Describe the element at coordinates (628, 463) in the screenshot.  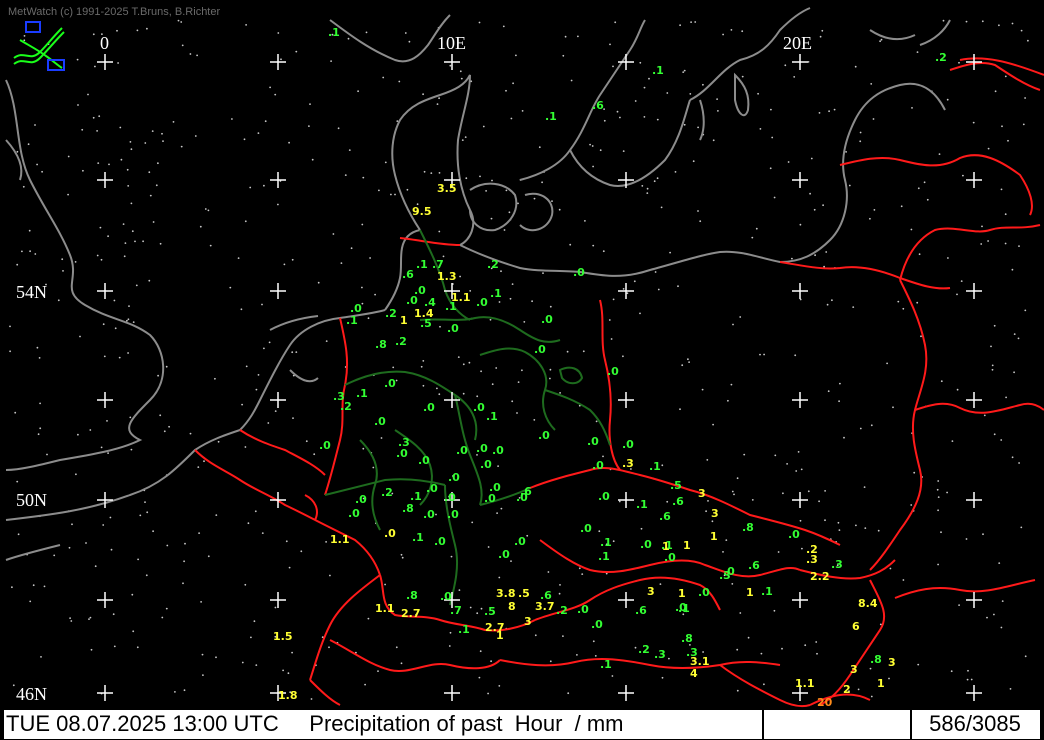
I see `precip-value: .3` at that location.